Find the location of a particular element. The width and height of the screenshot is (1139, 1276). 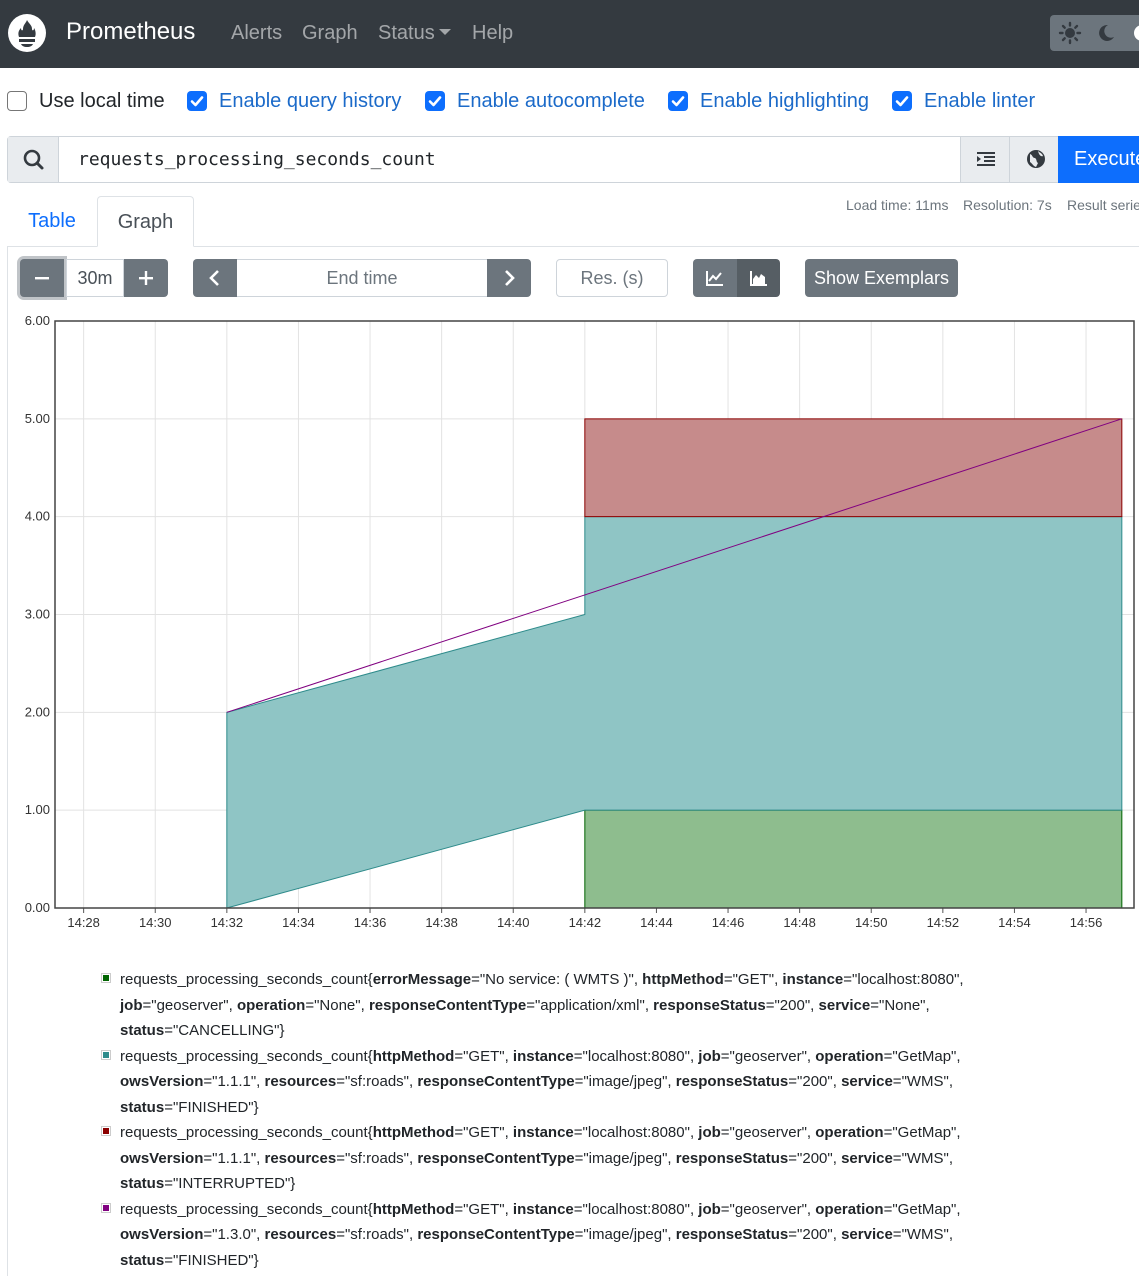

autocomplete-checkbox is located at coordinates (435, 101).